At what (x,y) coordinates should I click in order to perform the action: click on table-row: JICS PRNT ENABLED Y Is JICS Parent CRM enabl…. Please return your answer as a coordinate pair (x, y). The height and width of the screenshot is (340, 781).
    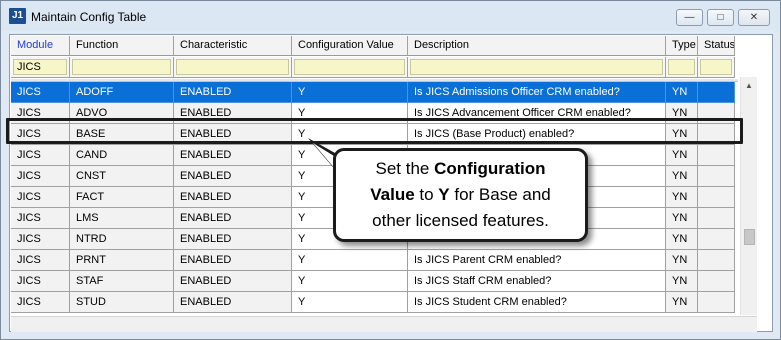
    Looking at the image, I should click on (373, 260).